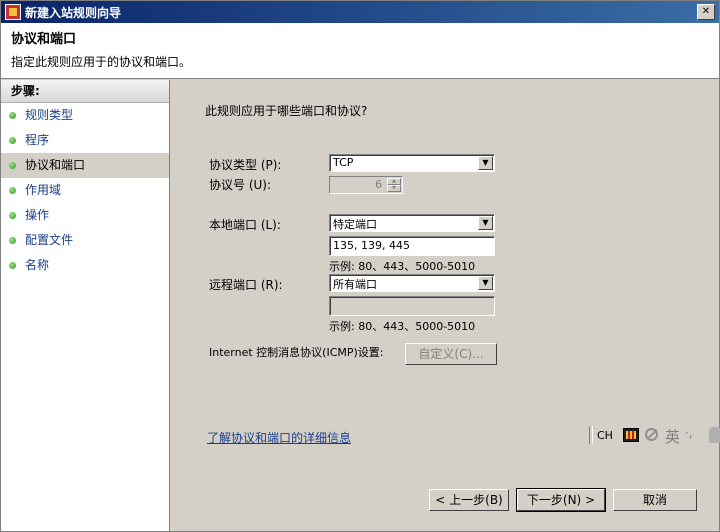 This screenshot has width=720, height=532. Describe the element at coordinates (714, 435) in the screenshot. I see `user-icon` at that location.